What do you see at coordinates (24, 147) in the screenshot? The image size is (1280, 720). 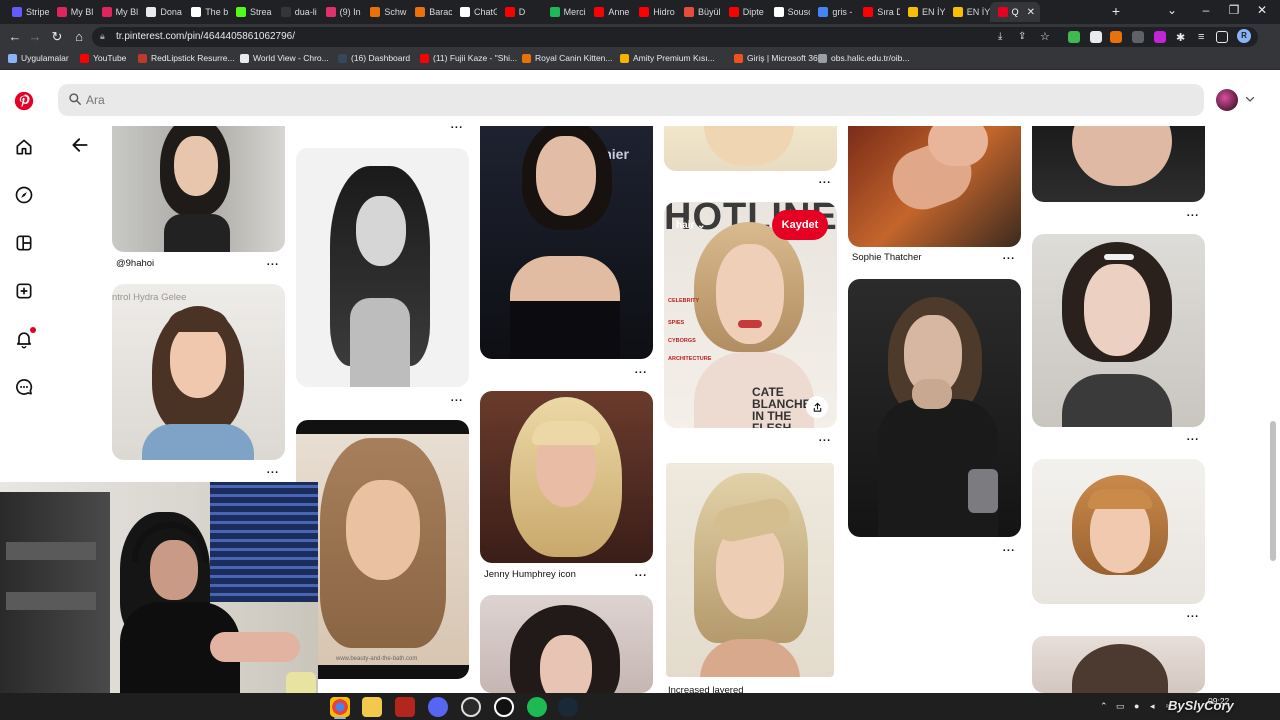 I see `home-nav-icon` at bounding box center [24, 147].